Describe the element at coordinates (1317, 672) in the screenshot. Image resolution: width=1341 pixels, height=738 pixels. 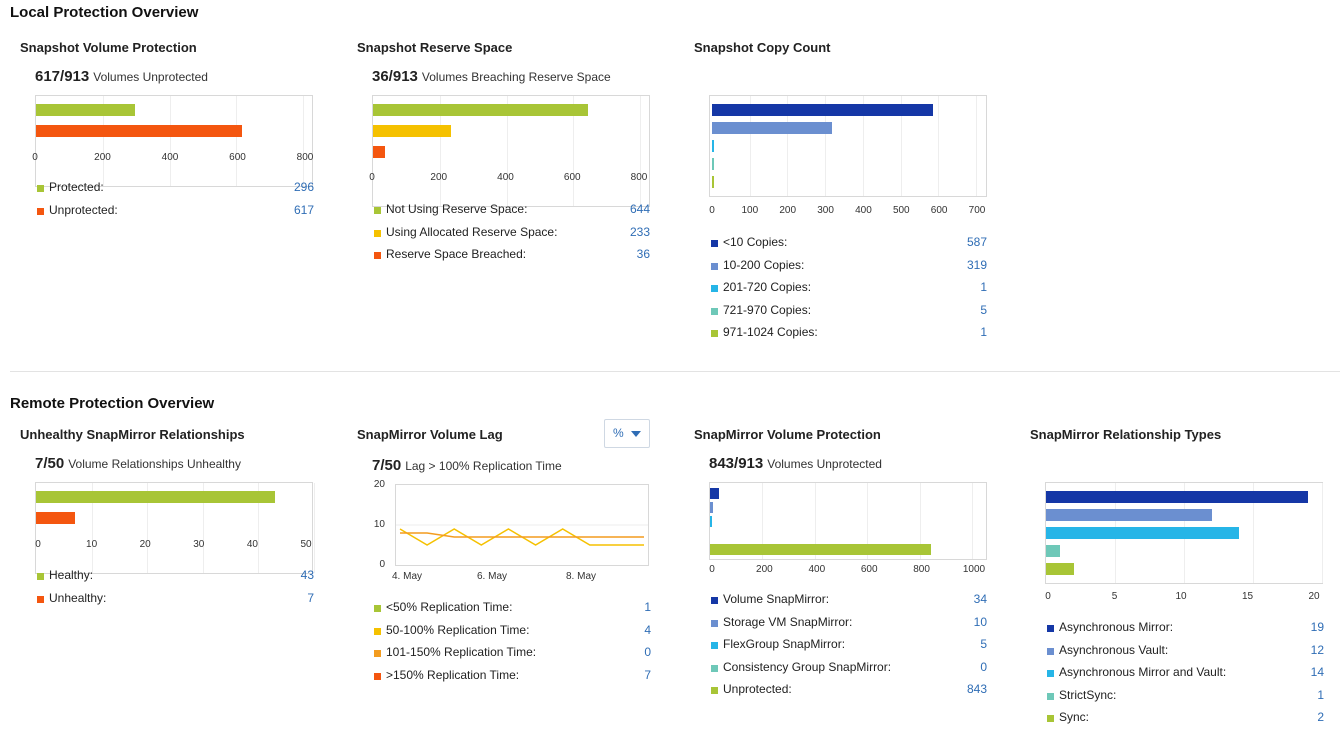
I see `legend-value: 14` at that location.